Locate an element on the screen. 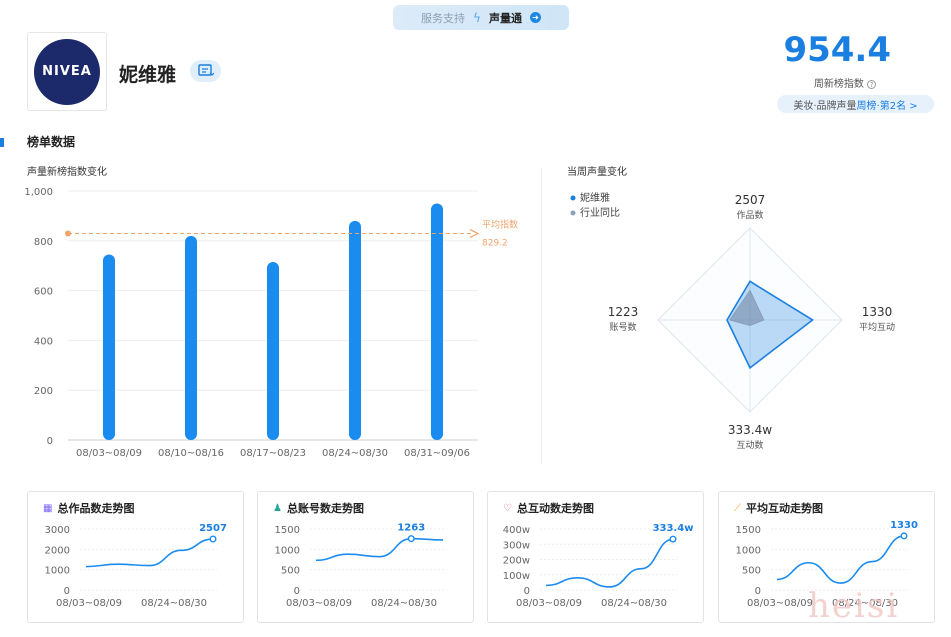  radar-axis-name: 互动数 is located at coordinates (749, 445).